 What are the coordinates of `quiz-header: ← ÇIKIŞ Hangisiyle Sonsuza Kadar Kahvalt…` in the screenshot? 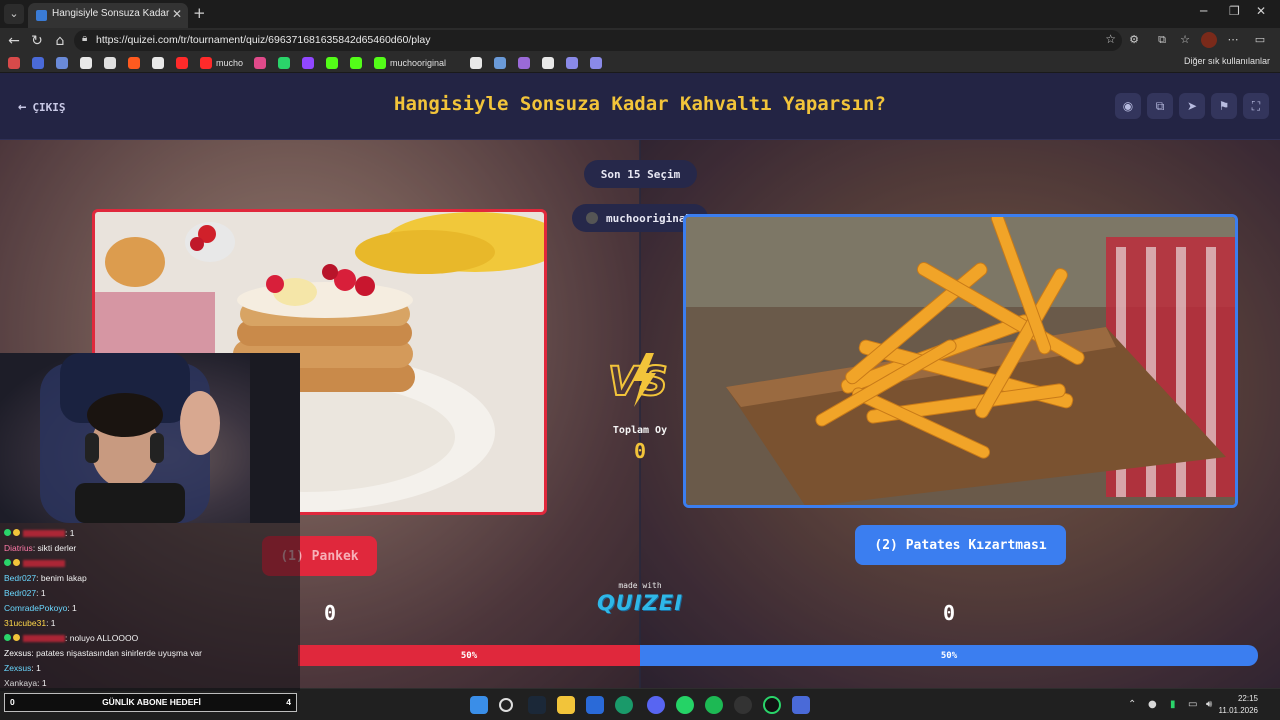 It's located at (640, 106).